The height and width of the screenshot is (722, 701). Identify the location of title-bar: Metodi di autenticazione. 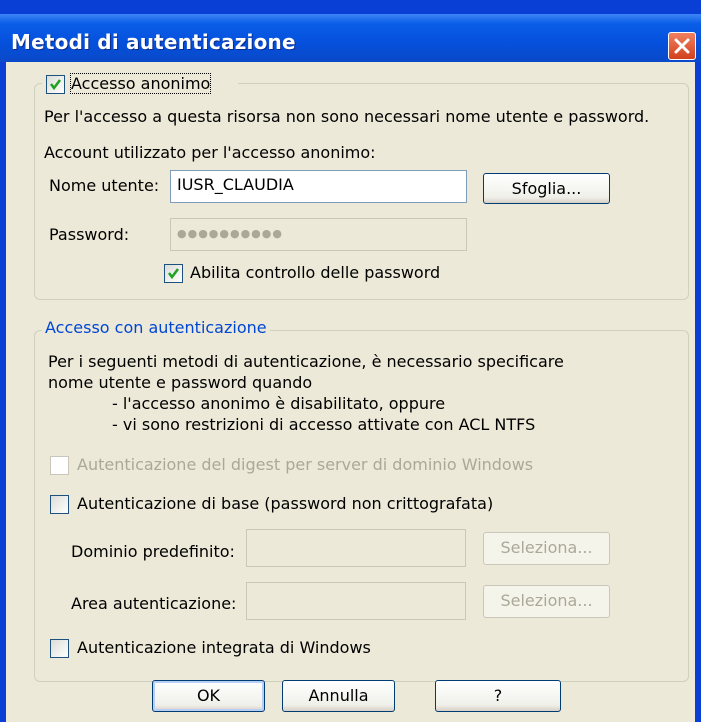
(350, 38).